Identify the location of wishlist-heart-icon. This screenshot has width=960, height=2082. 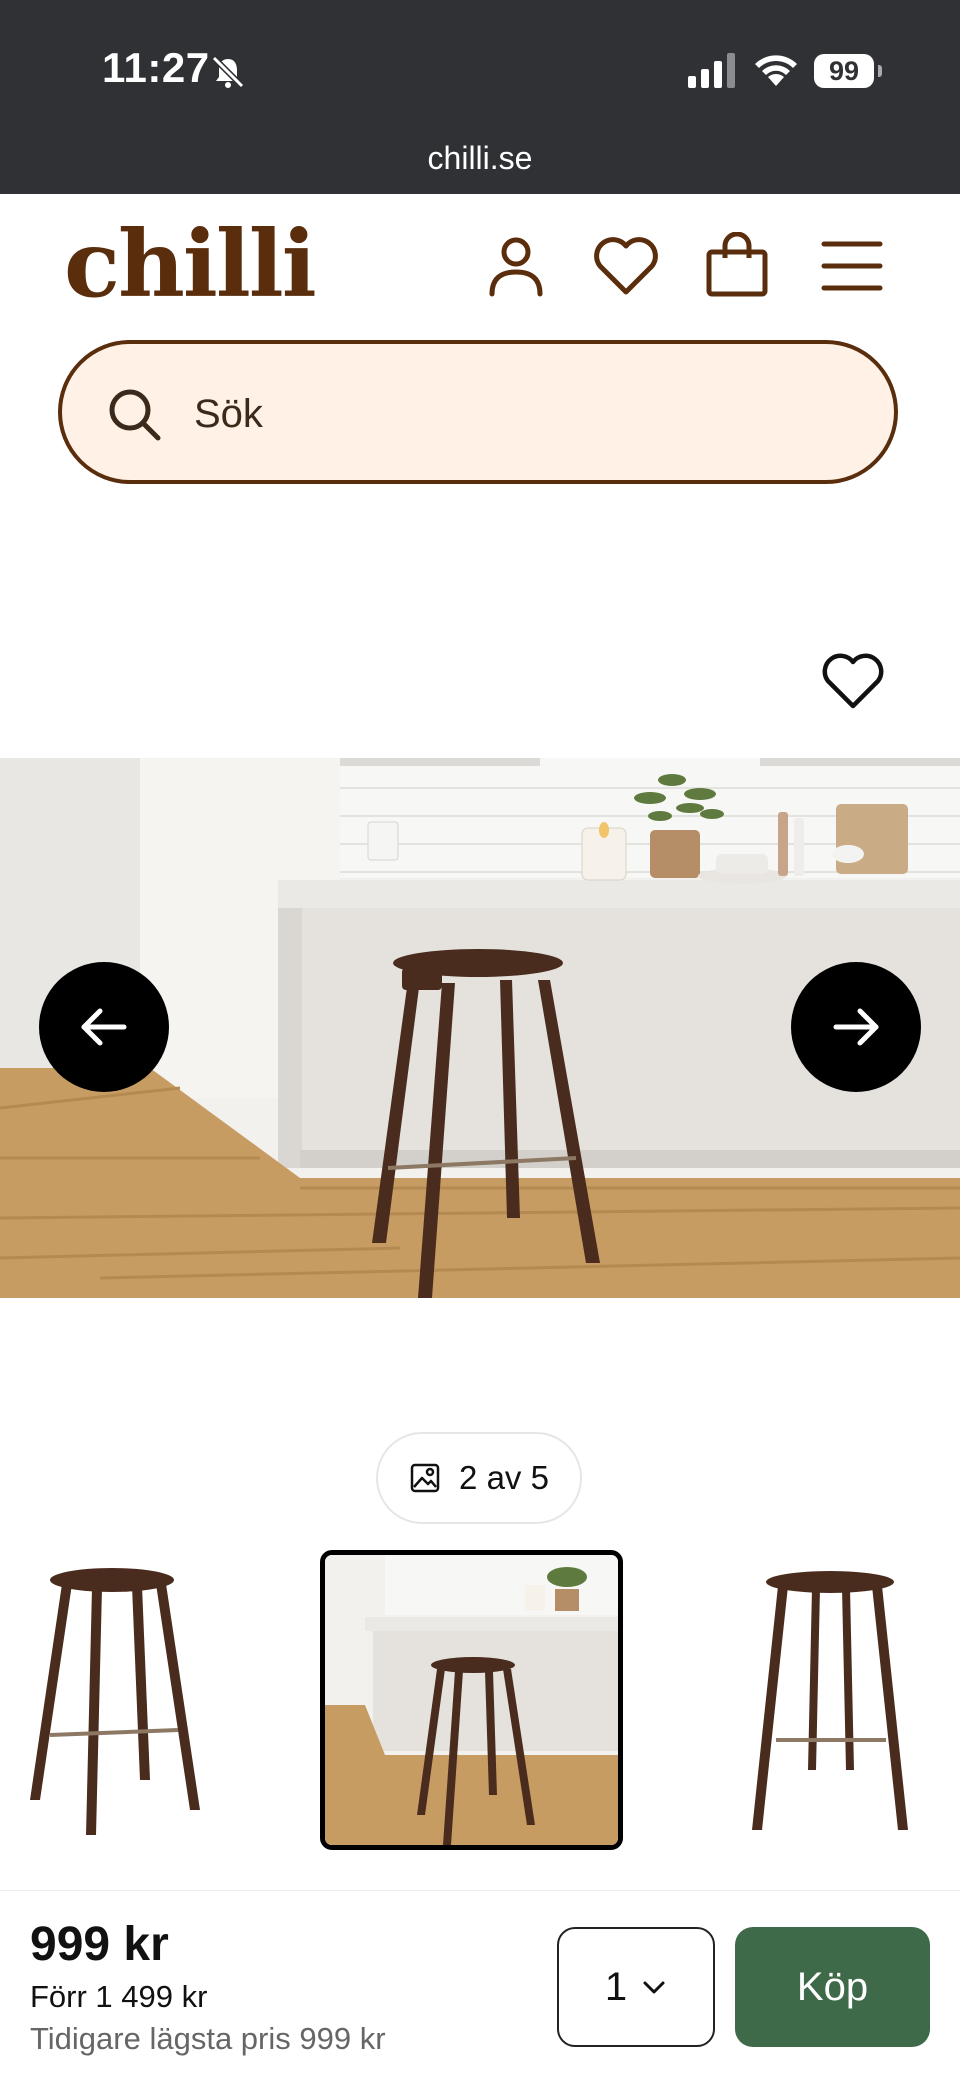
(626, 266).